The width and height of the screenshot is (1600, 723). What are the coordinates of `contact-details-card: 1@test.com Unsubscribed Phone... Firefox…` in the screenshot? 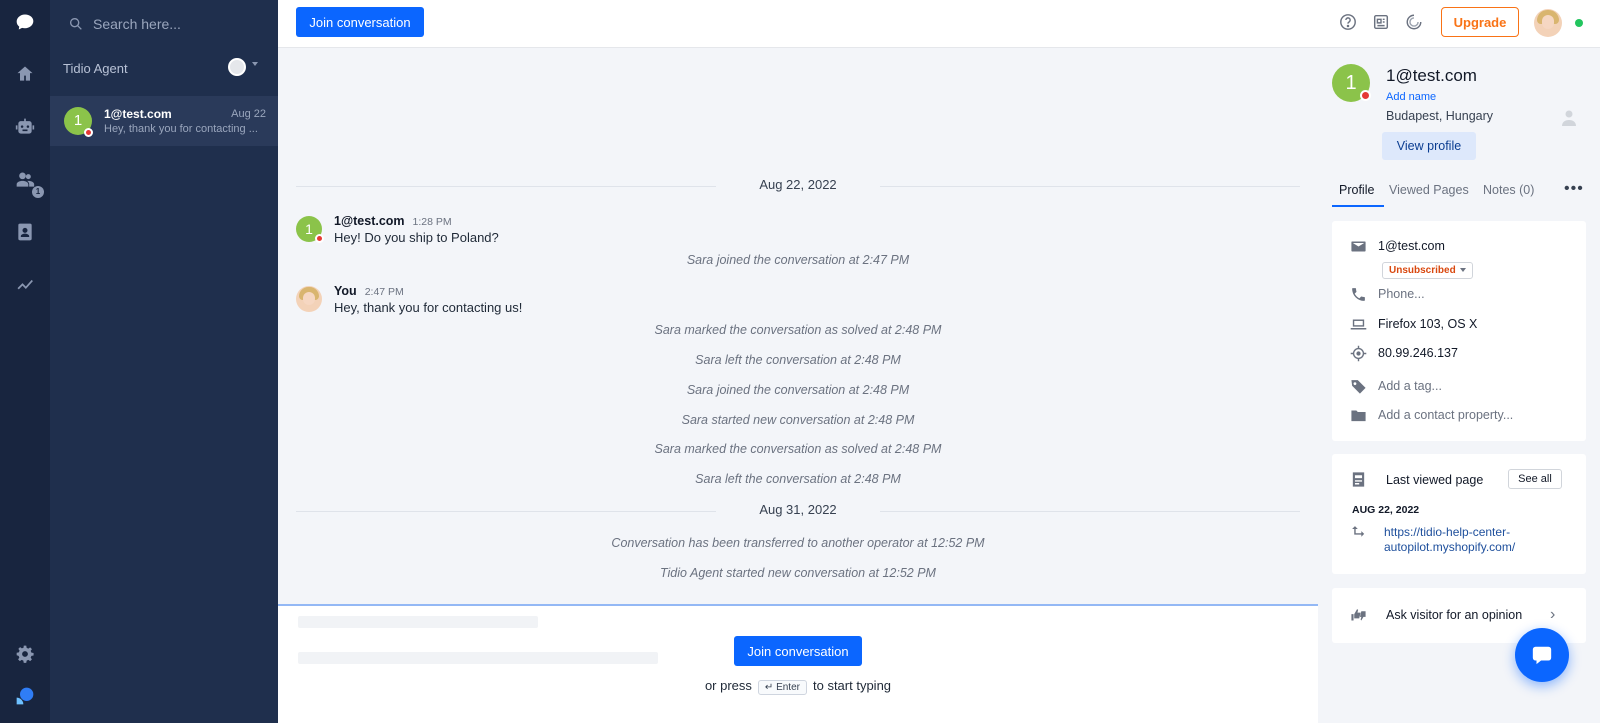 It's located at (1459, 331).